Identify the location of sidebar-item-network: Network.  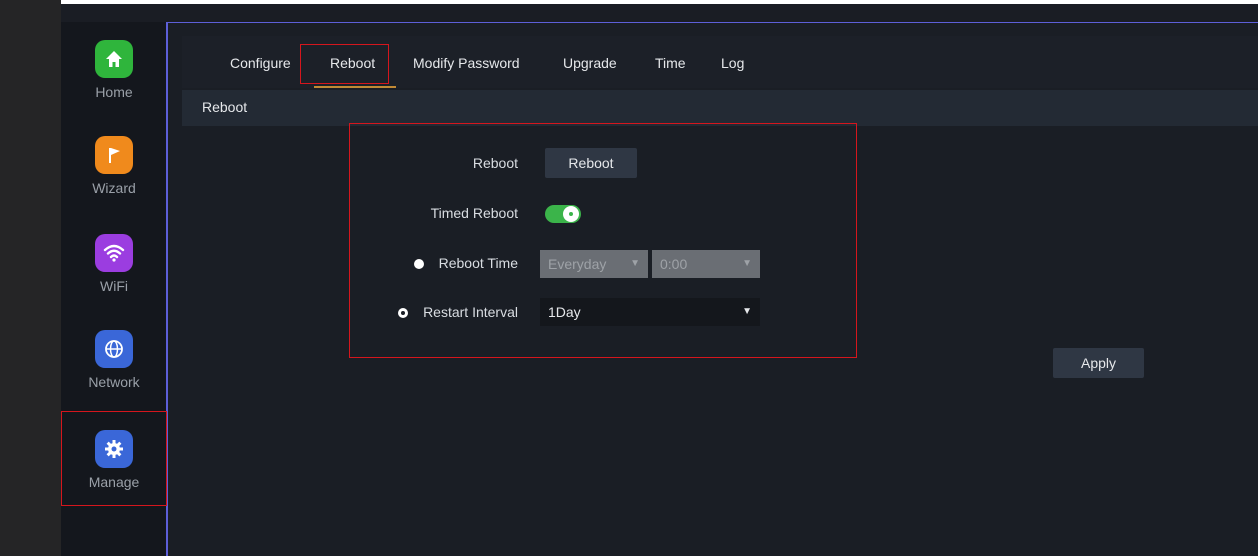
(114, 360).